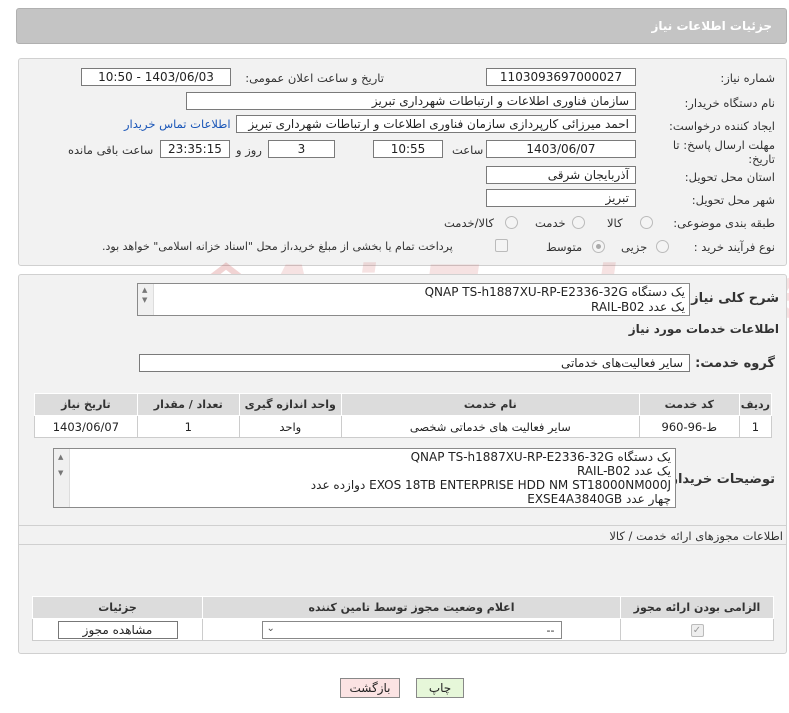 The height and width of the screenshot is (713, 789). Describe the element at coordinates (550, 630) in the screenshot. I see `permit-status-select-value: --` at that location.